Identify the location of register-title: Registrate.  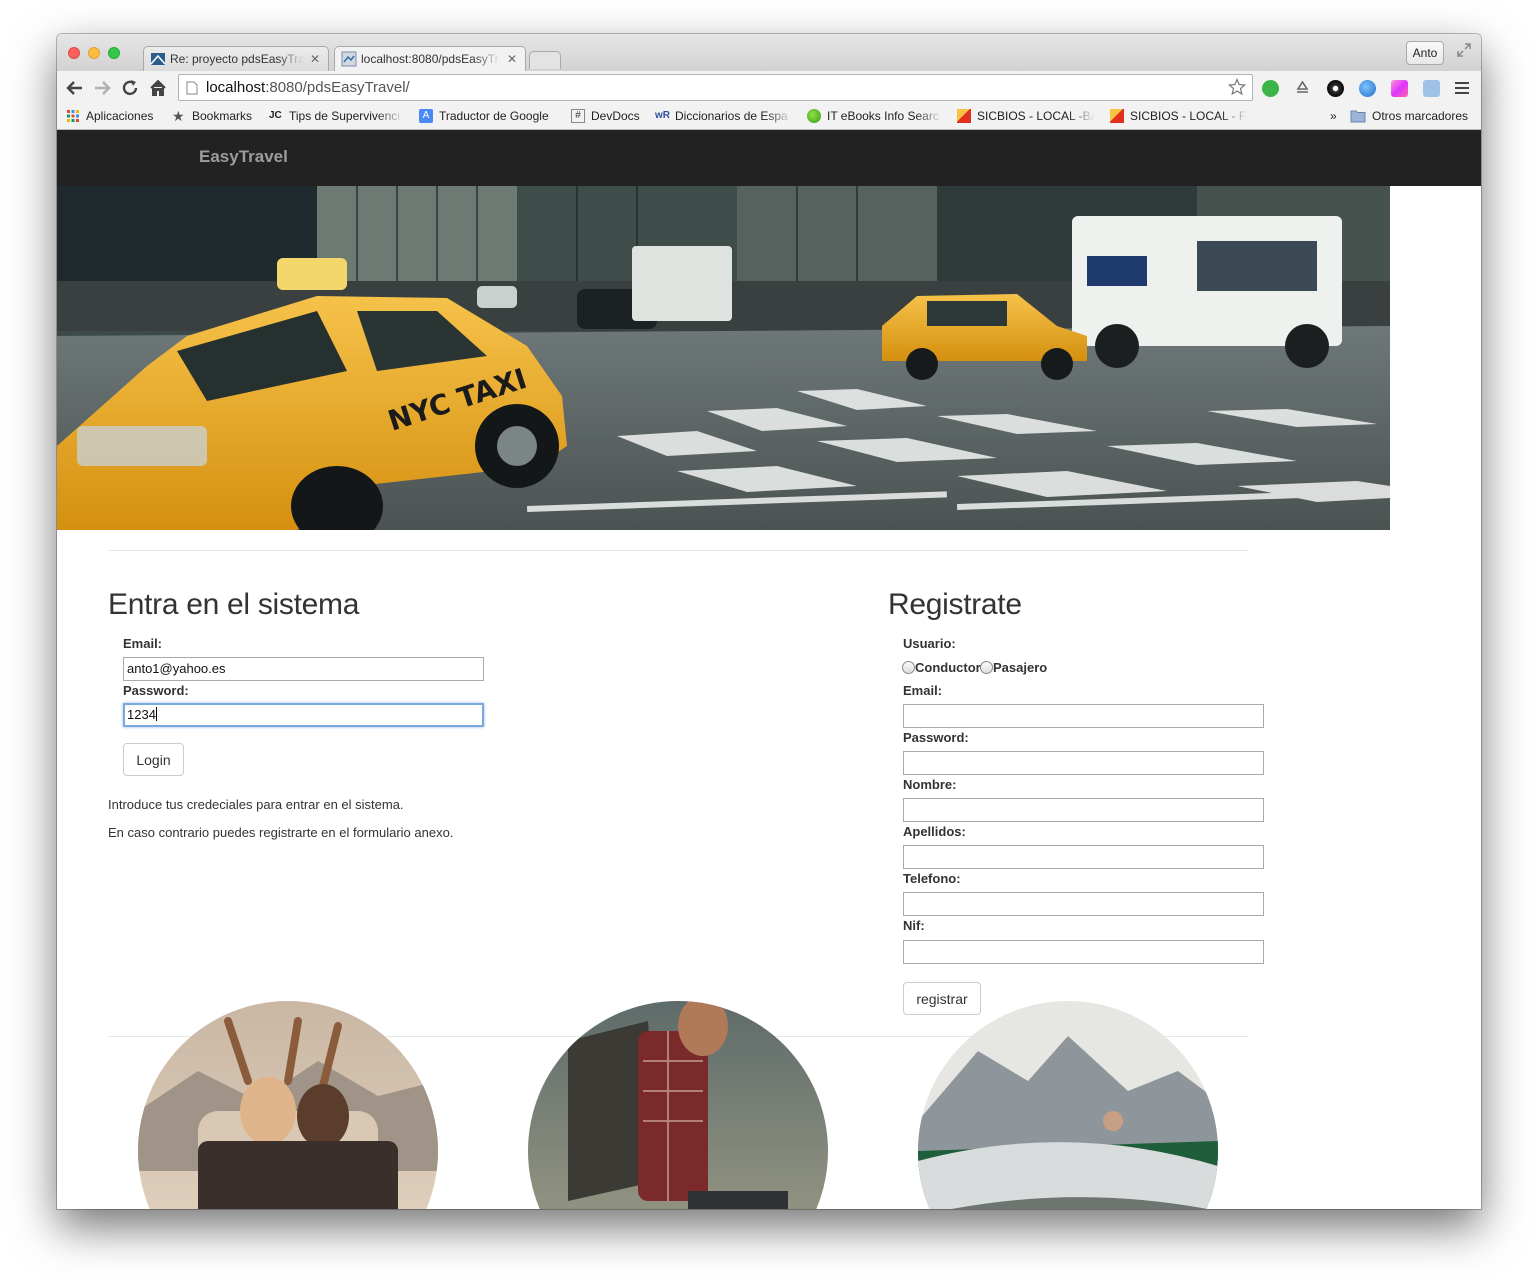
(955, 604).